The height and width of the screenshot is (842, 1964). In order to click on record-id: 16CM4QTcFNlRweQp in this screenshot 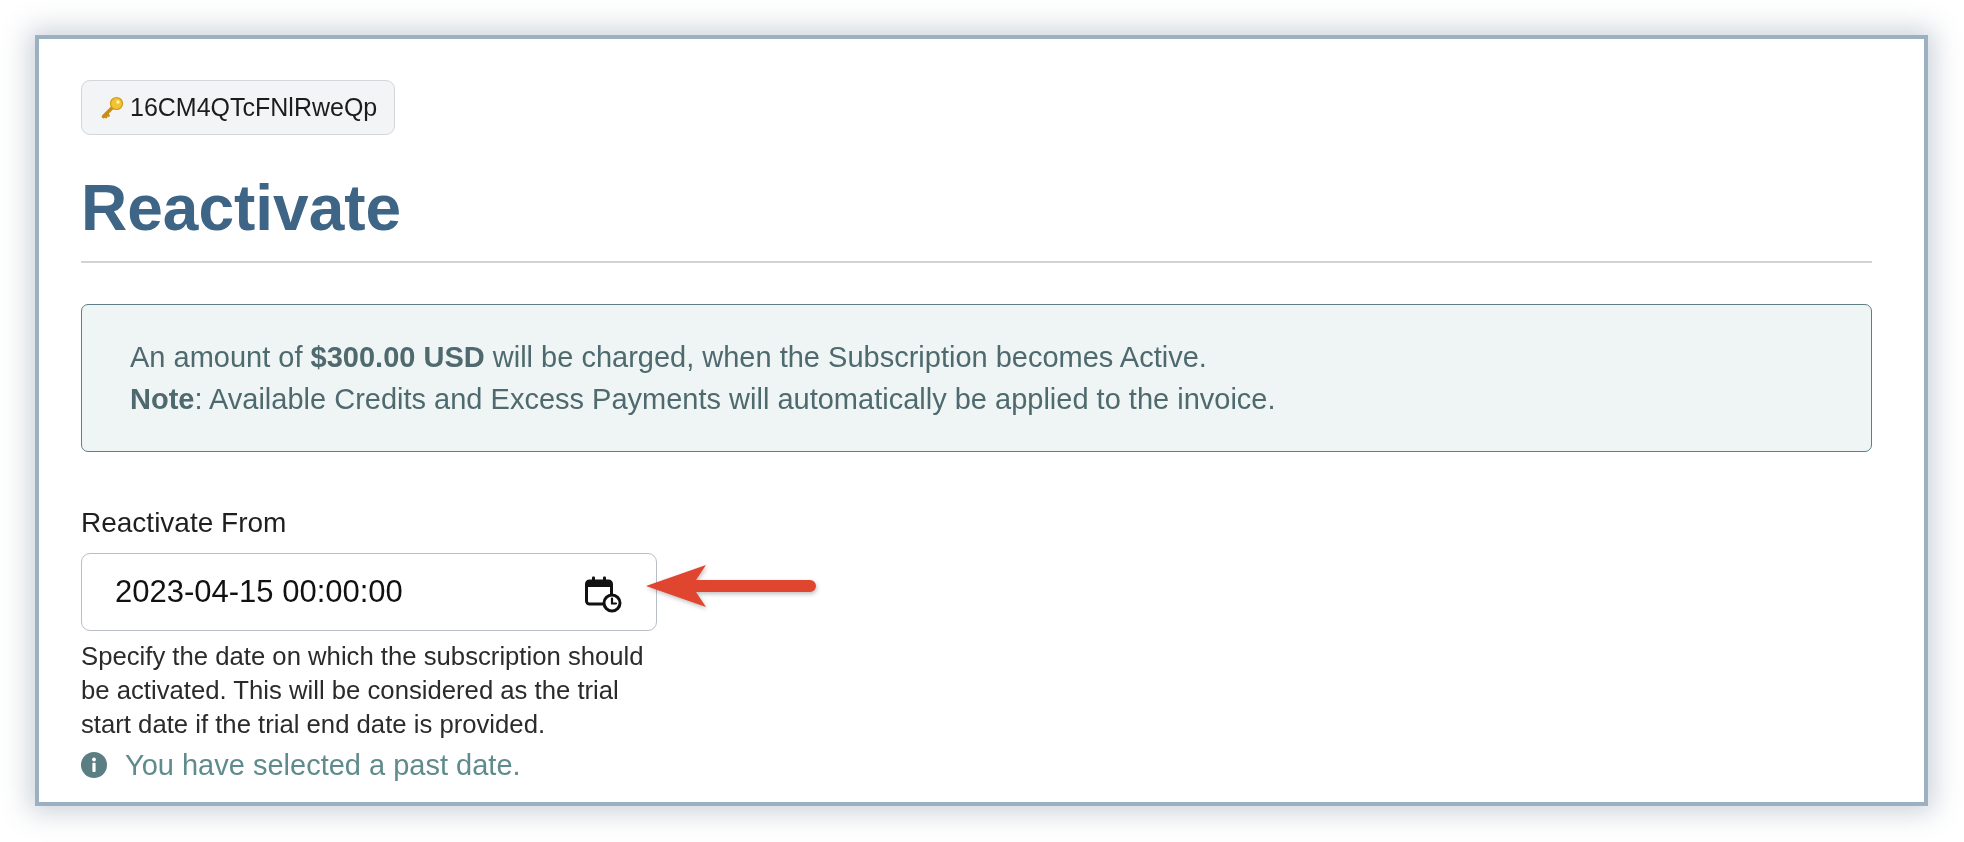, I will do `click(254, 107)`.